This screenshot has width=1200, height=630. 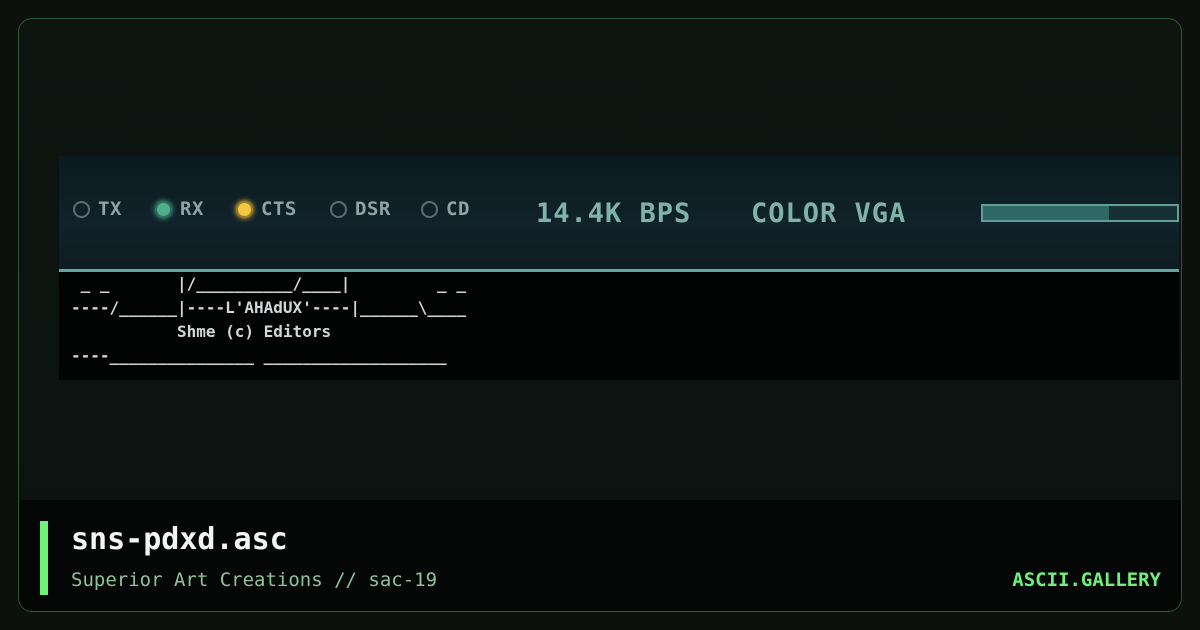 I want to click on indicator-dsr: DSR, so click(x=360, y=209).